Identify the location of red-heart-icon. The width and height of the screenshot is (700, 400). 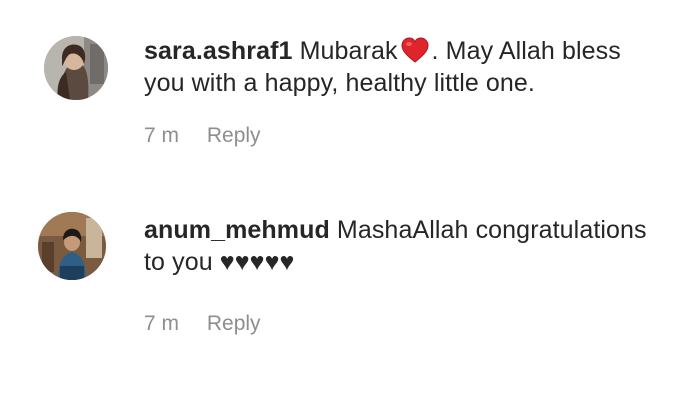
(415, 50).